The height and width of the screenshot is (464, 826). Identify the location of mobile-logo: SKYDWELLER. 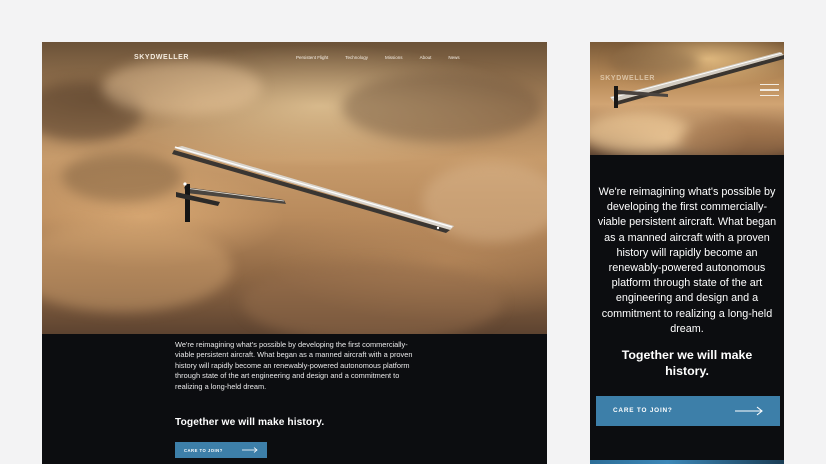
(627, 78).